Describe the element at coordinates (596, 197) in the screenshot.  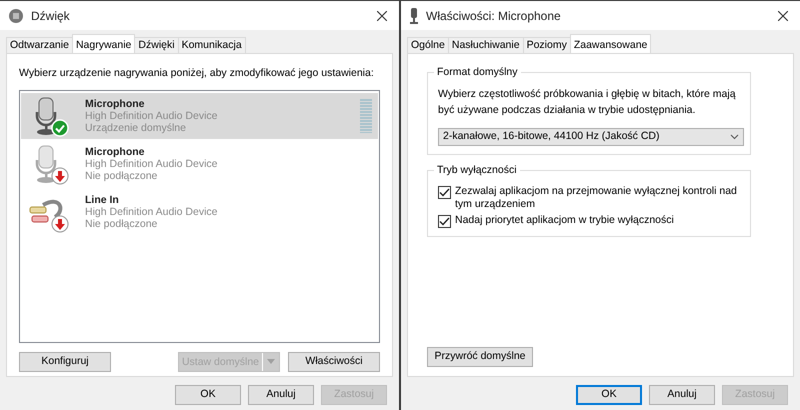
I see `checkbox-label: Zezwalaj aplikacjom na przejmowanie wyłącznej kontroli nad tym urządzeniem` at that location.